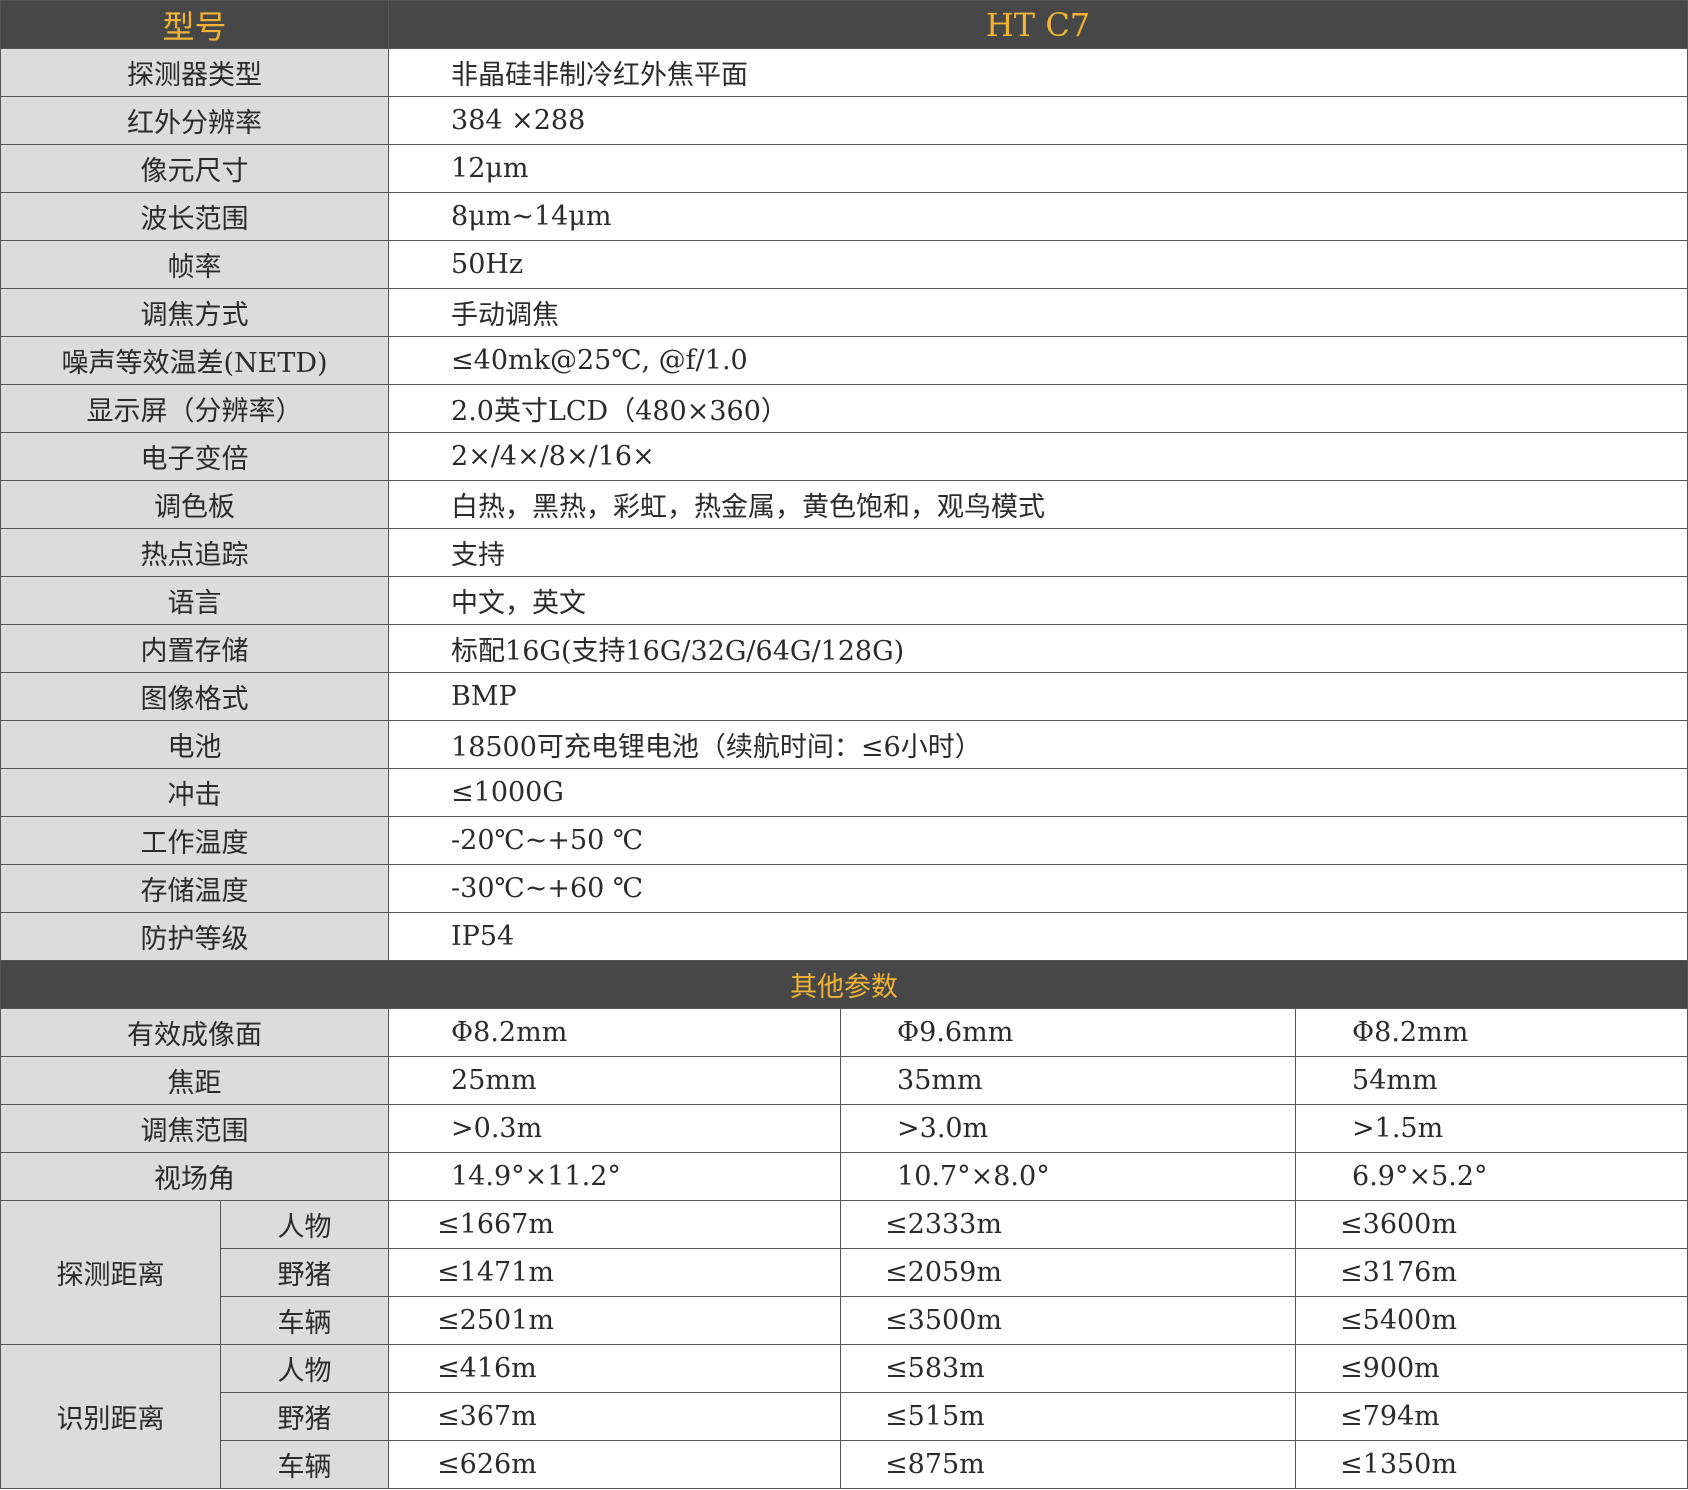 Image resolution: width=1688 pixels, height=1490 pixels. I want to click on spec-label: 波长范围, so click(195, 216).